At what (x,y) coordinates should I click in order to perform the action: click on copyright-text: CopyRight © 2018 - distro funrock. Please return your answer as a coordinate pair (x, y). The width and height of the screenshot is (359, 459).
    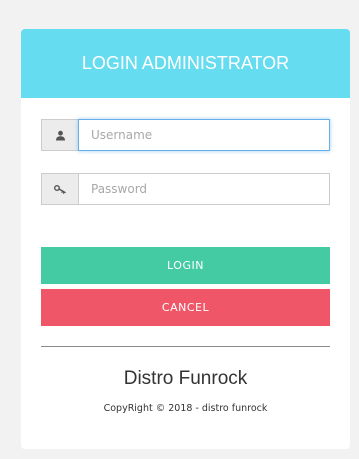
    Looking at the image, I should click on (185, 408).